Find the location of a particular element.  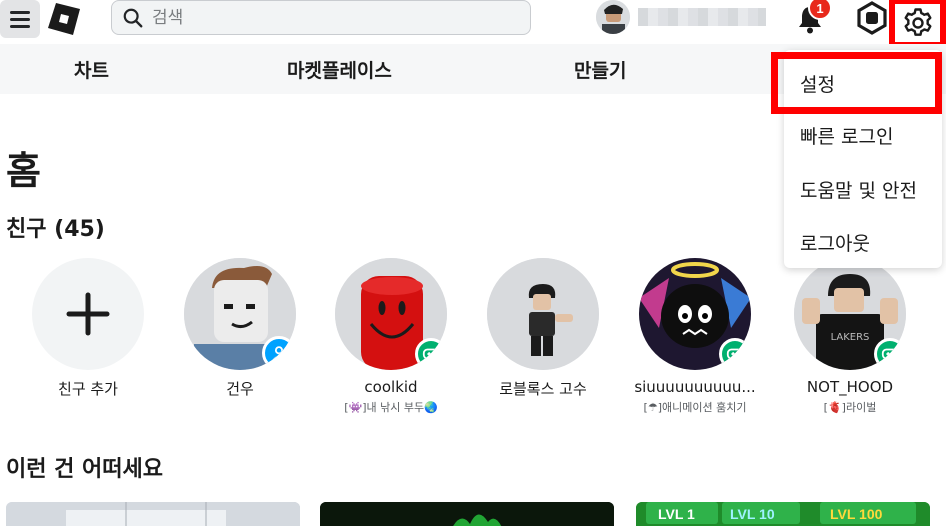

add-friend-tile: 친구 추가 is located at coordinates (88, 328).